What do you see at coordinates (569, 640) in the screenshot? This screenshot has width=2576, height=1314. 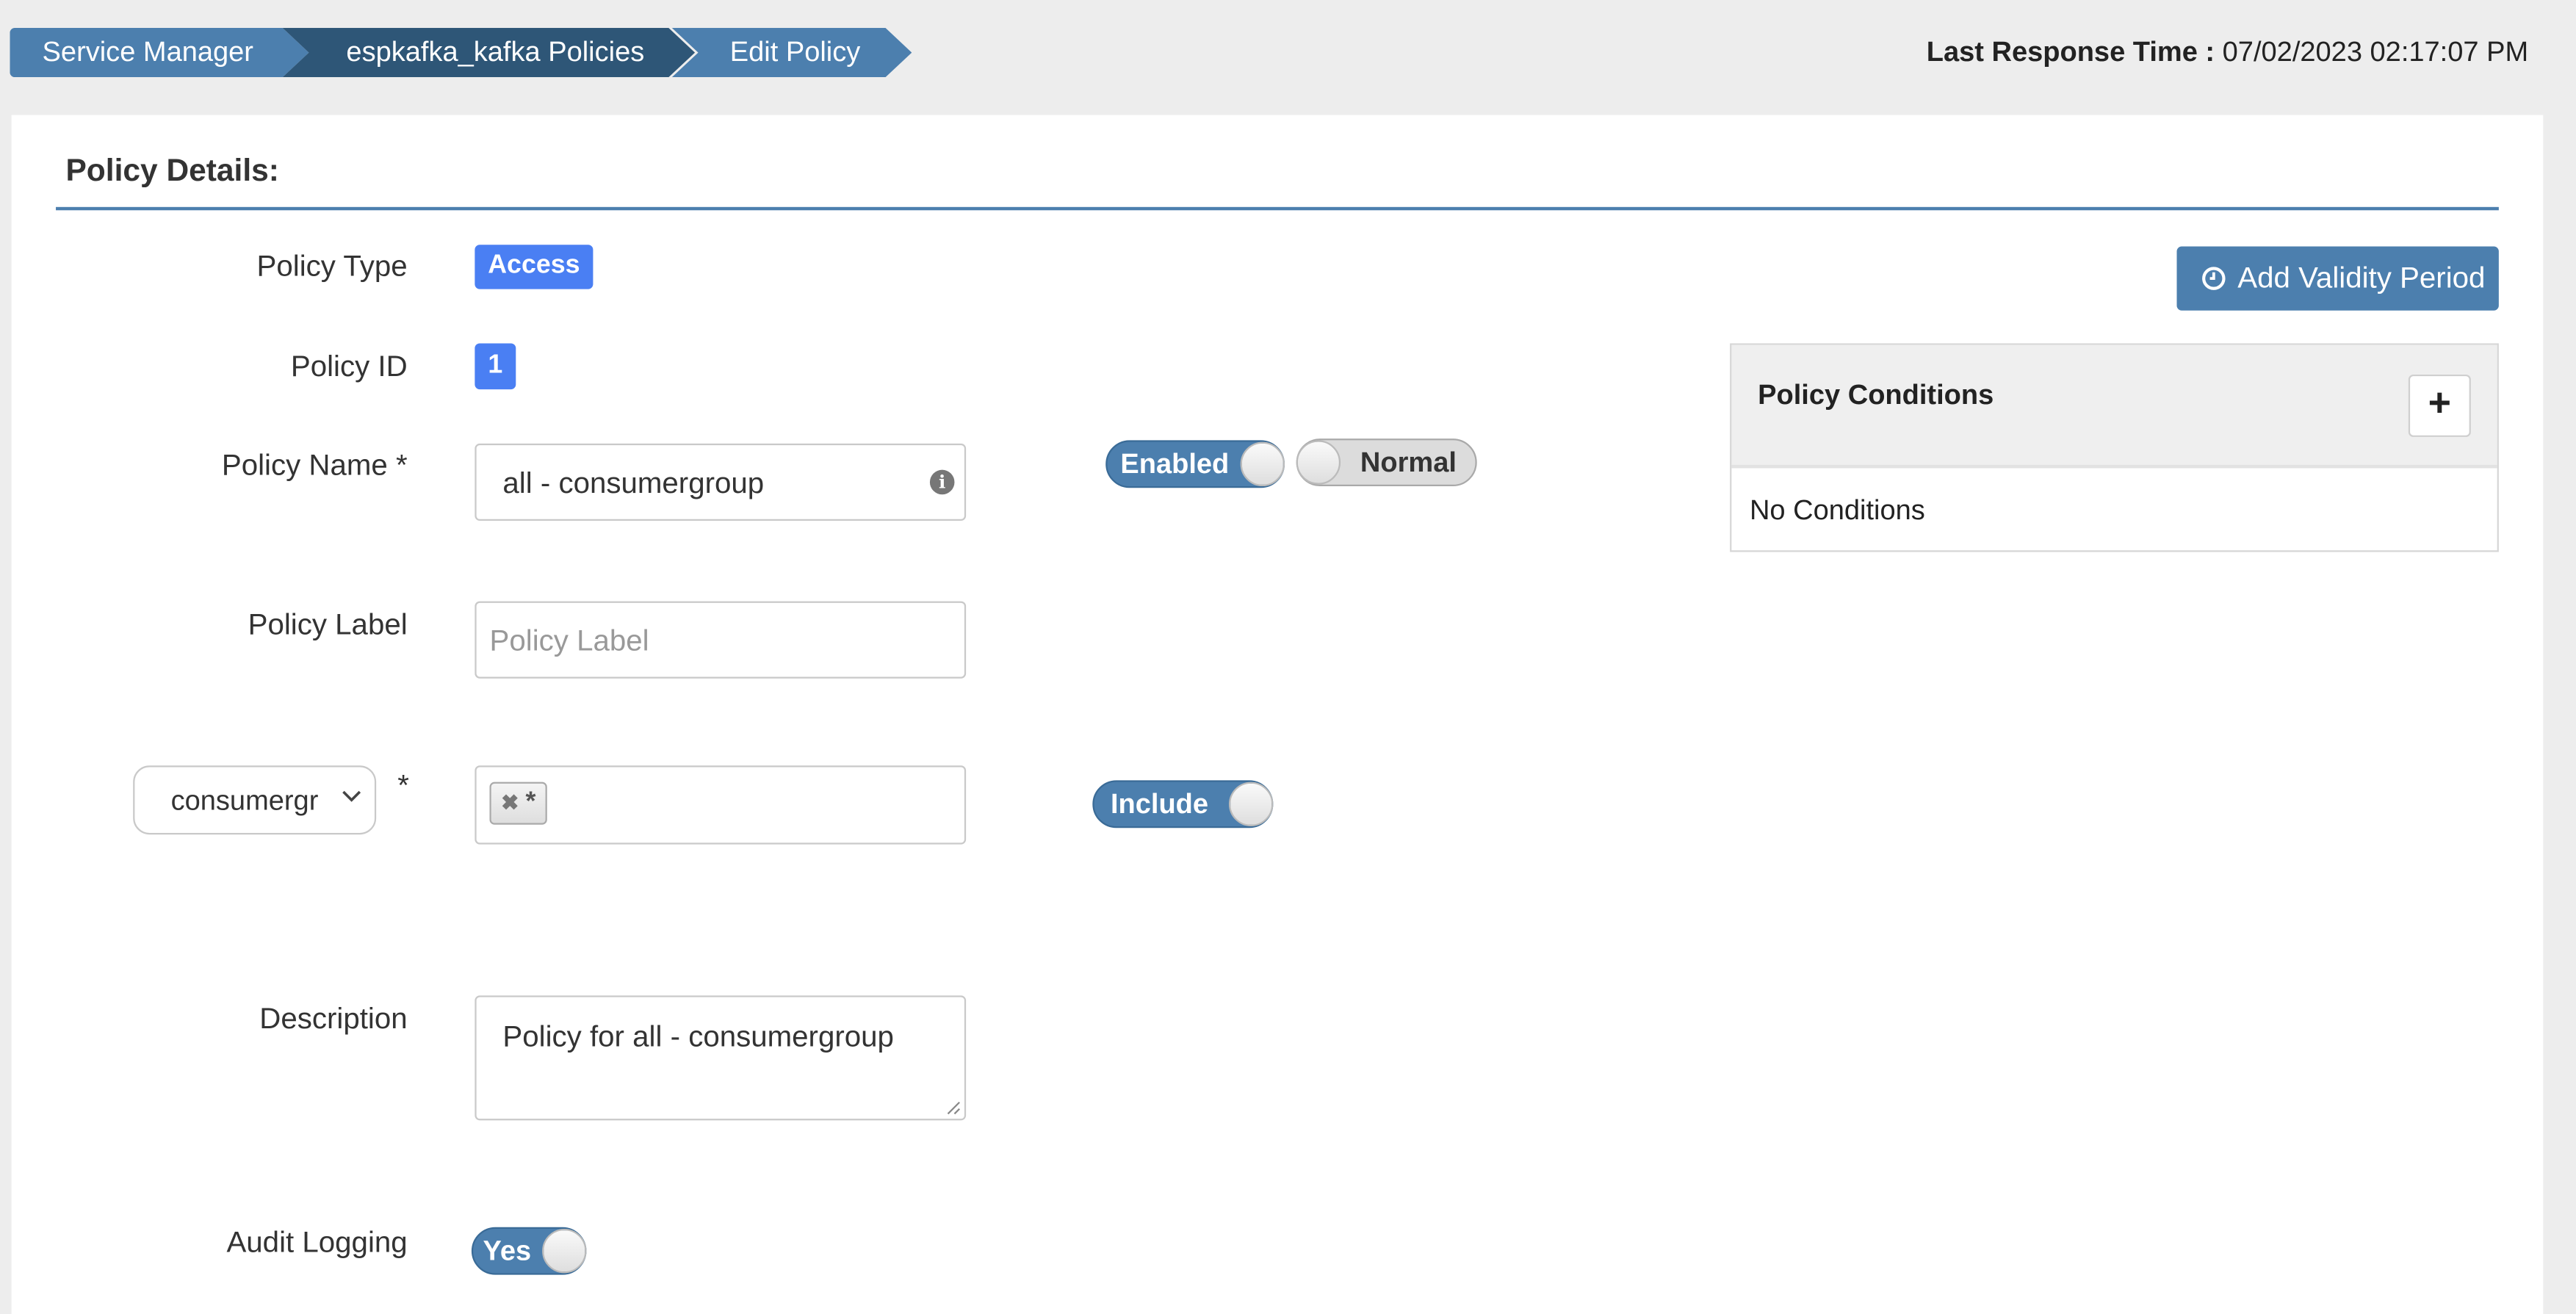 I see `policy-label-placeholder: Policy Label` at bounding box center [569, 640].